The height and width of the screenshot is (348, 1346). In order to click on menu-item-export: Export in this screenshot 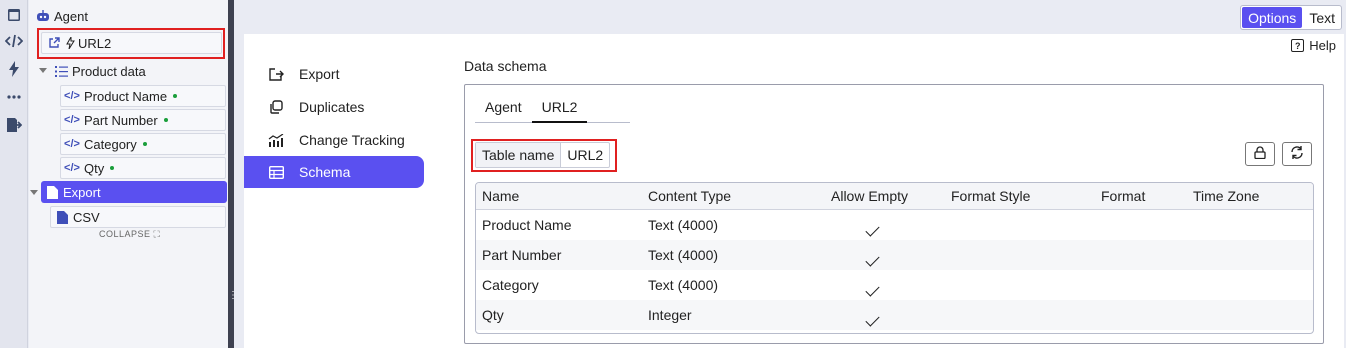, I will do `click(334, 74)`.